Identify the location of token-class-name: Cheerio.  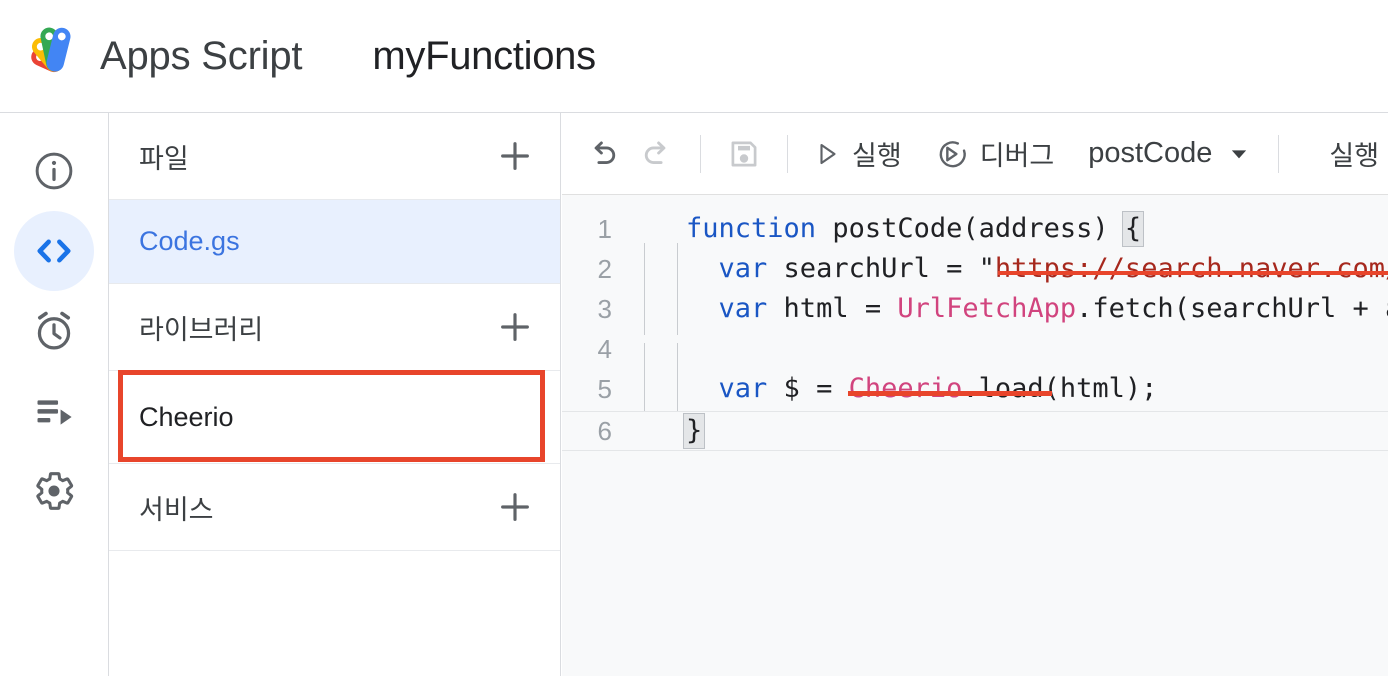
(905, 388).